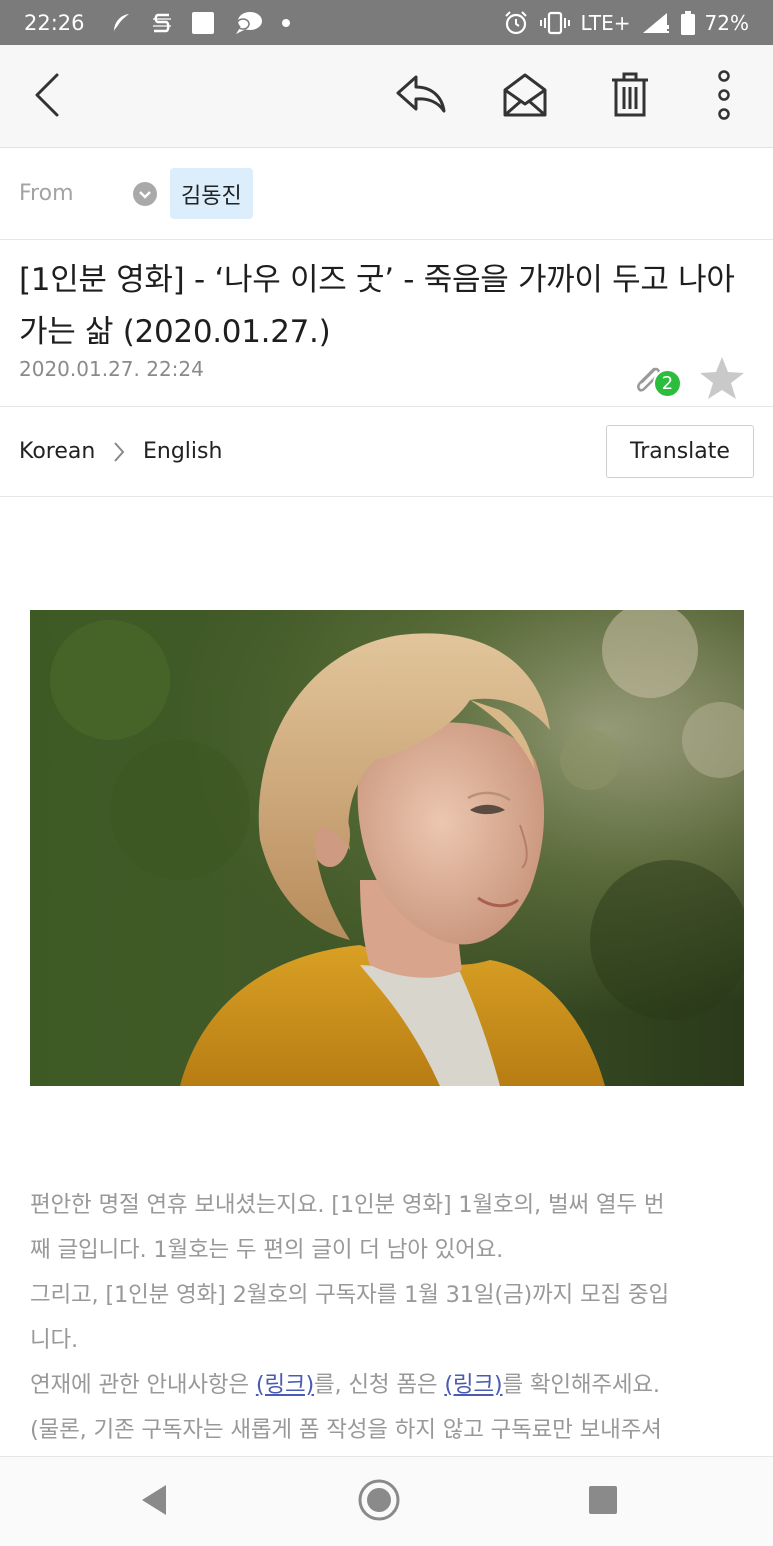  I want to click on body-text-segment: 를 확인해주세요., so click(581, 1385).